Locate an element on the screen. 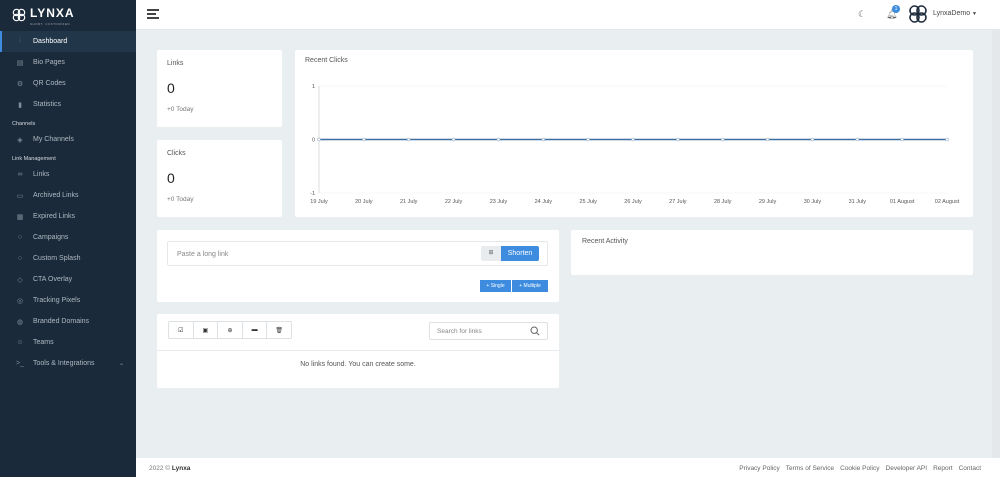 Image resolution: width=1000 pixels, height=477 pixels. footer-link-terms: Terms of Service is located at coordinates (810, 468).